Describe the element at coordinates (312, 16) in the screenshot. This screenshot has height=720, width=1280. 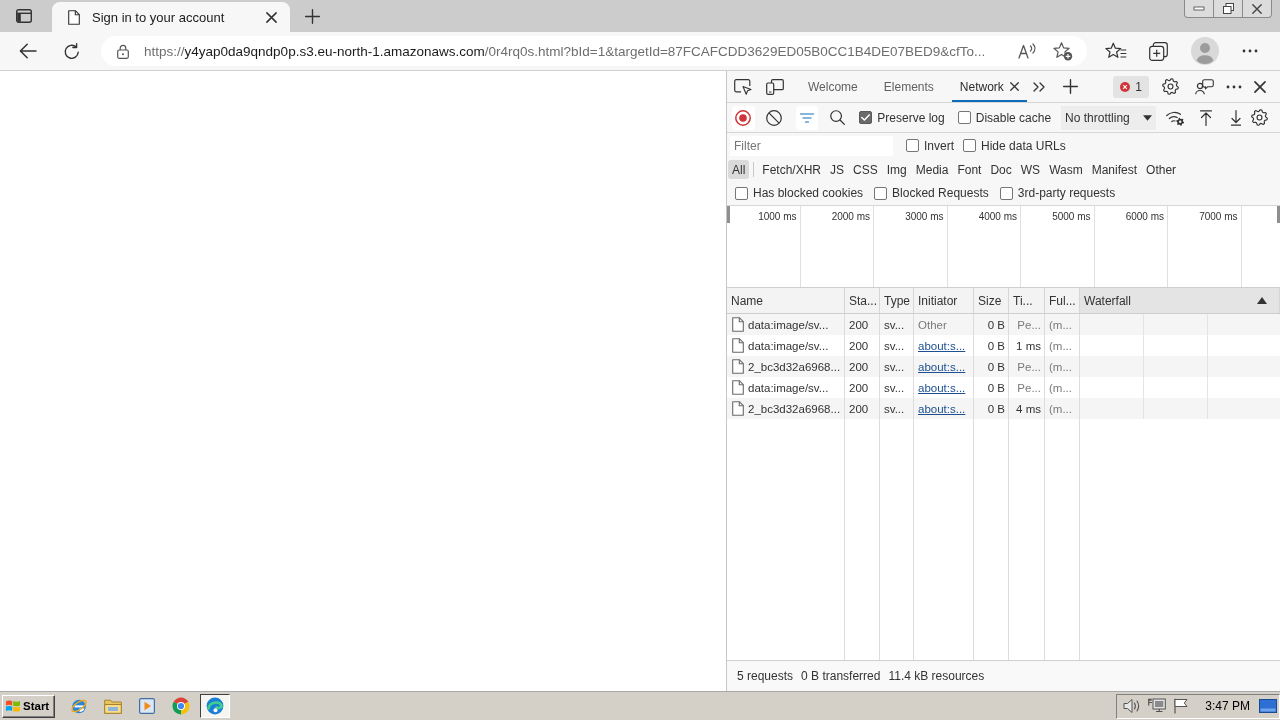
I see `new-tab-icon` at that location.